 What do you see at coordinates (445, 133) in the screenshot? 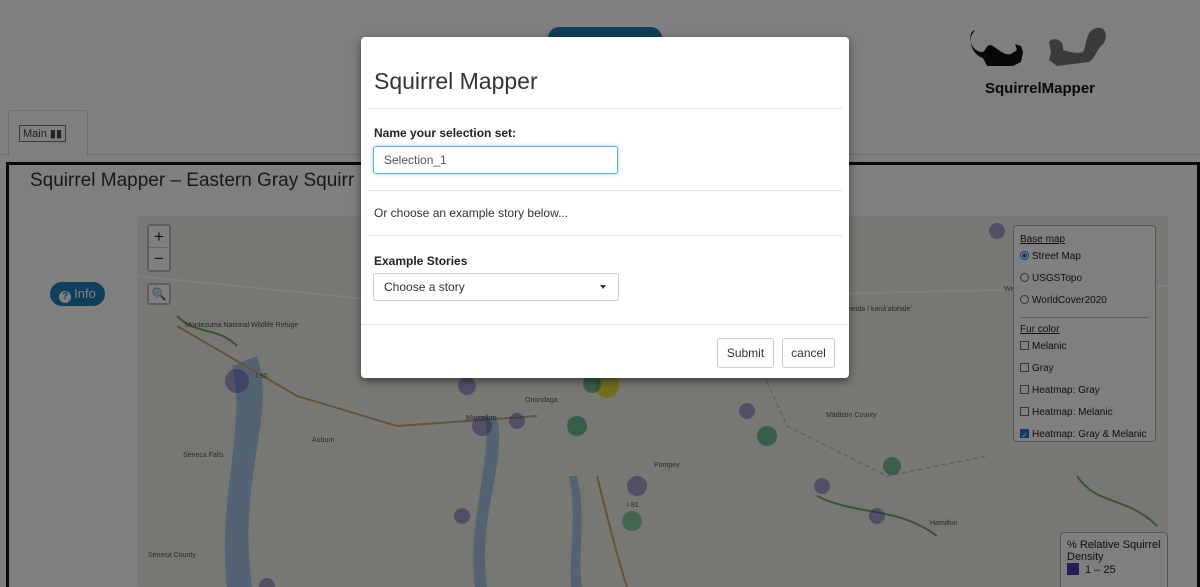
I see `name-field-label: Name your selection set:` at bounding box center [445, 133].